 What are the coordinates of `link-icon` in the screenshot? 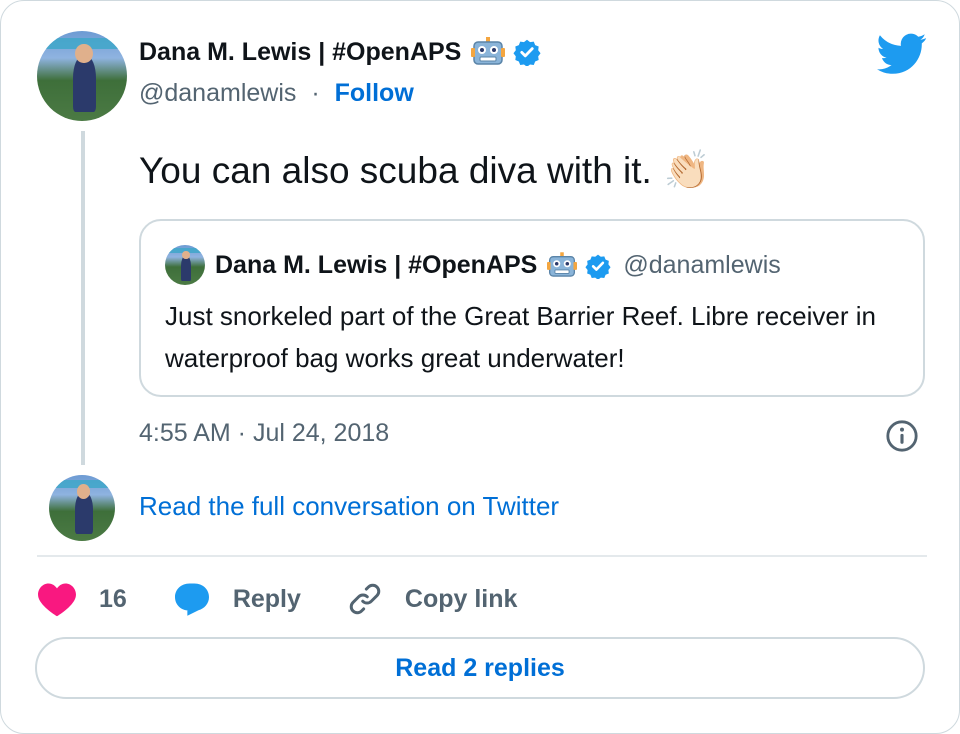 It's located at (365, 599).